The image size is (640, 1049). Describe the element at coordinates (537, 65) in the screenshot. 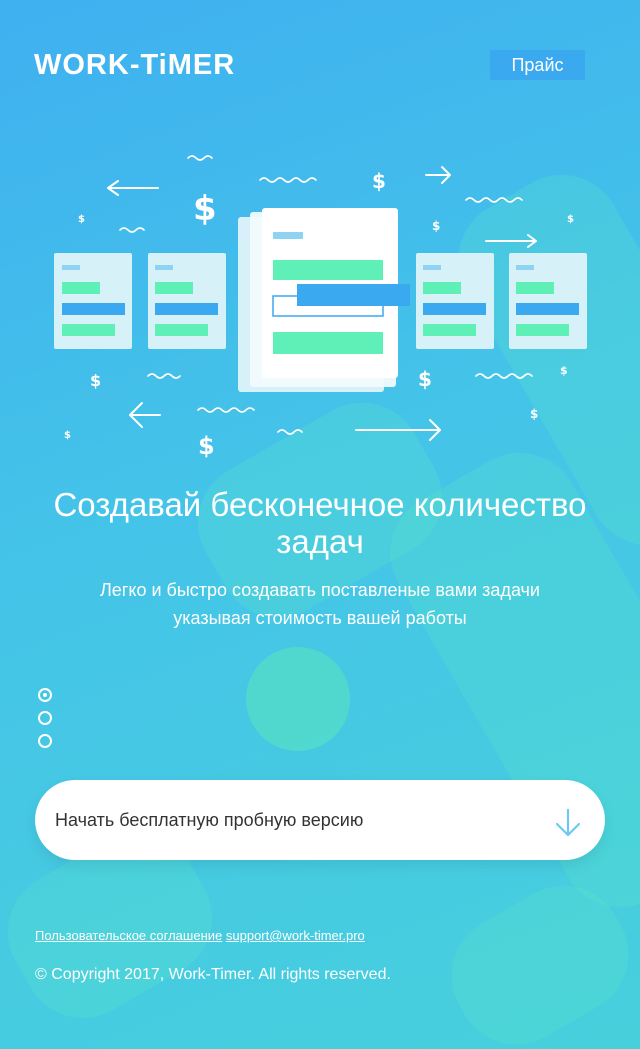

I see `price-button: Прайс` at that location.